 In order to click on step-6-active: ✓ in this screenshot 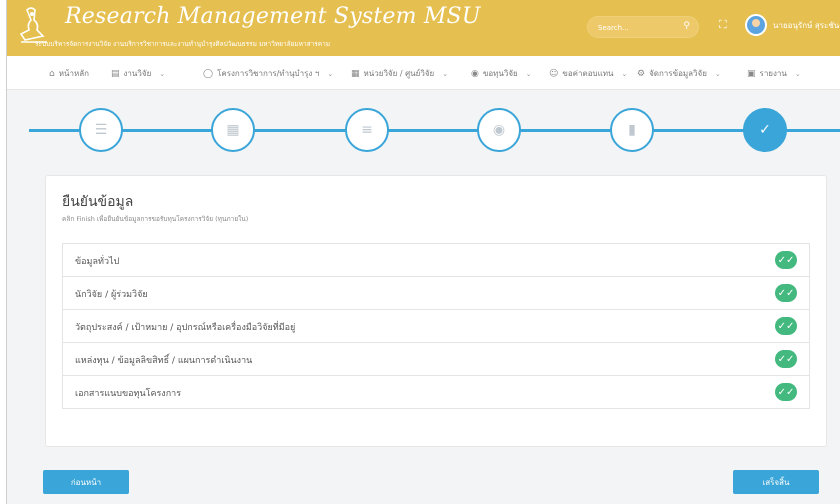, I will do `click(765, 130)`.